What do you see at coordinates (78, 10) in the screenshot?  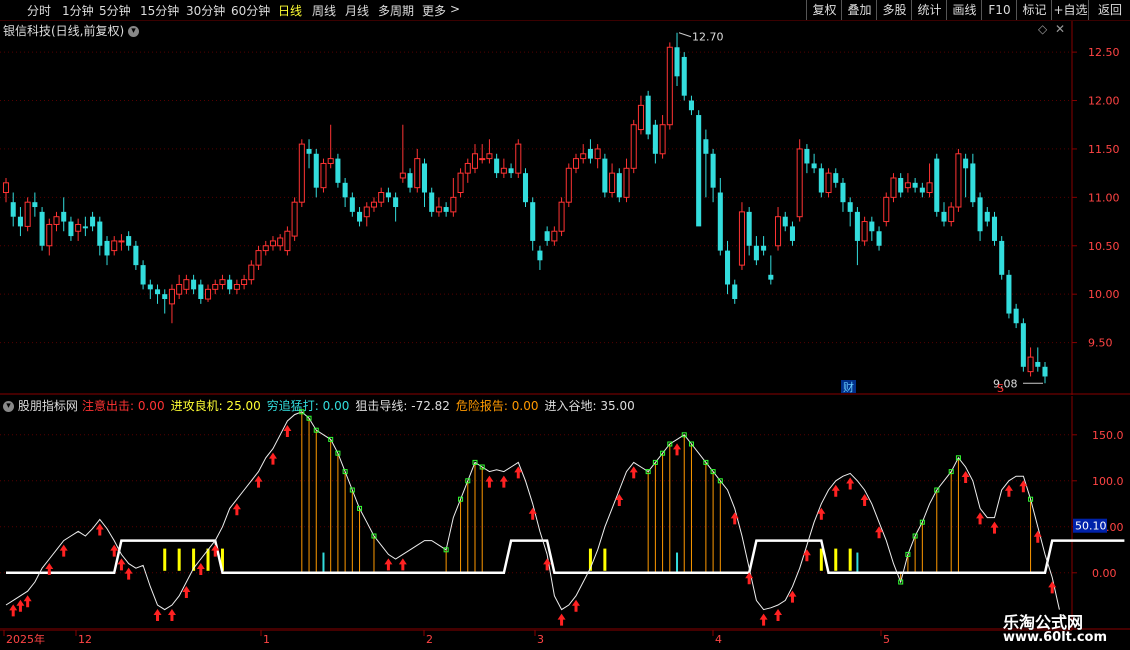 I see `period-tab-1: 1分钟` at bounding box center [78, 10].